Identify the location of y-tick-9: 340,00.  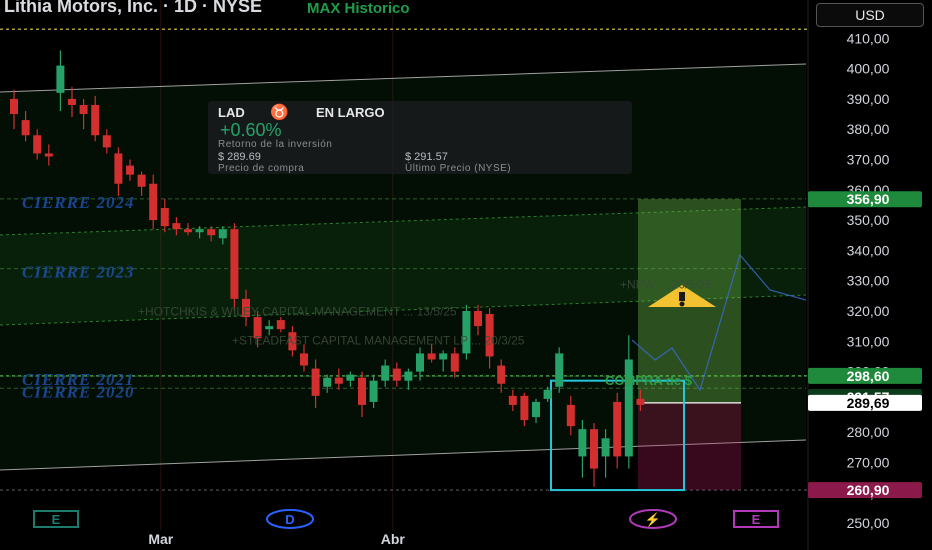
(868, 250).